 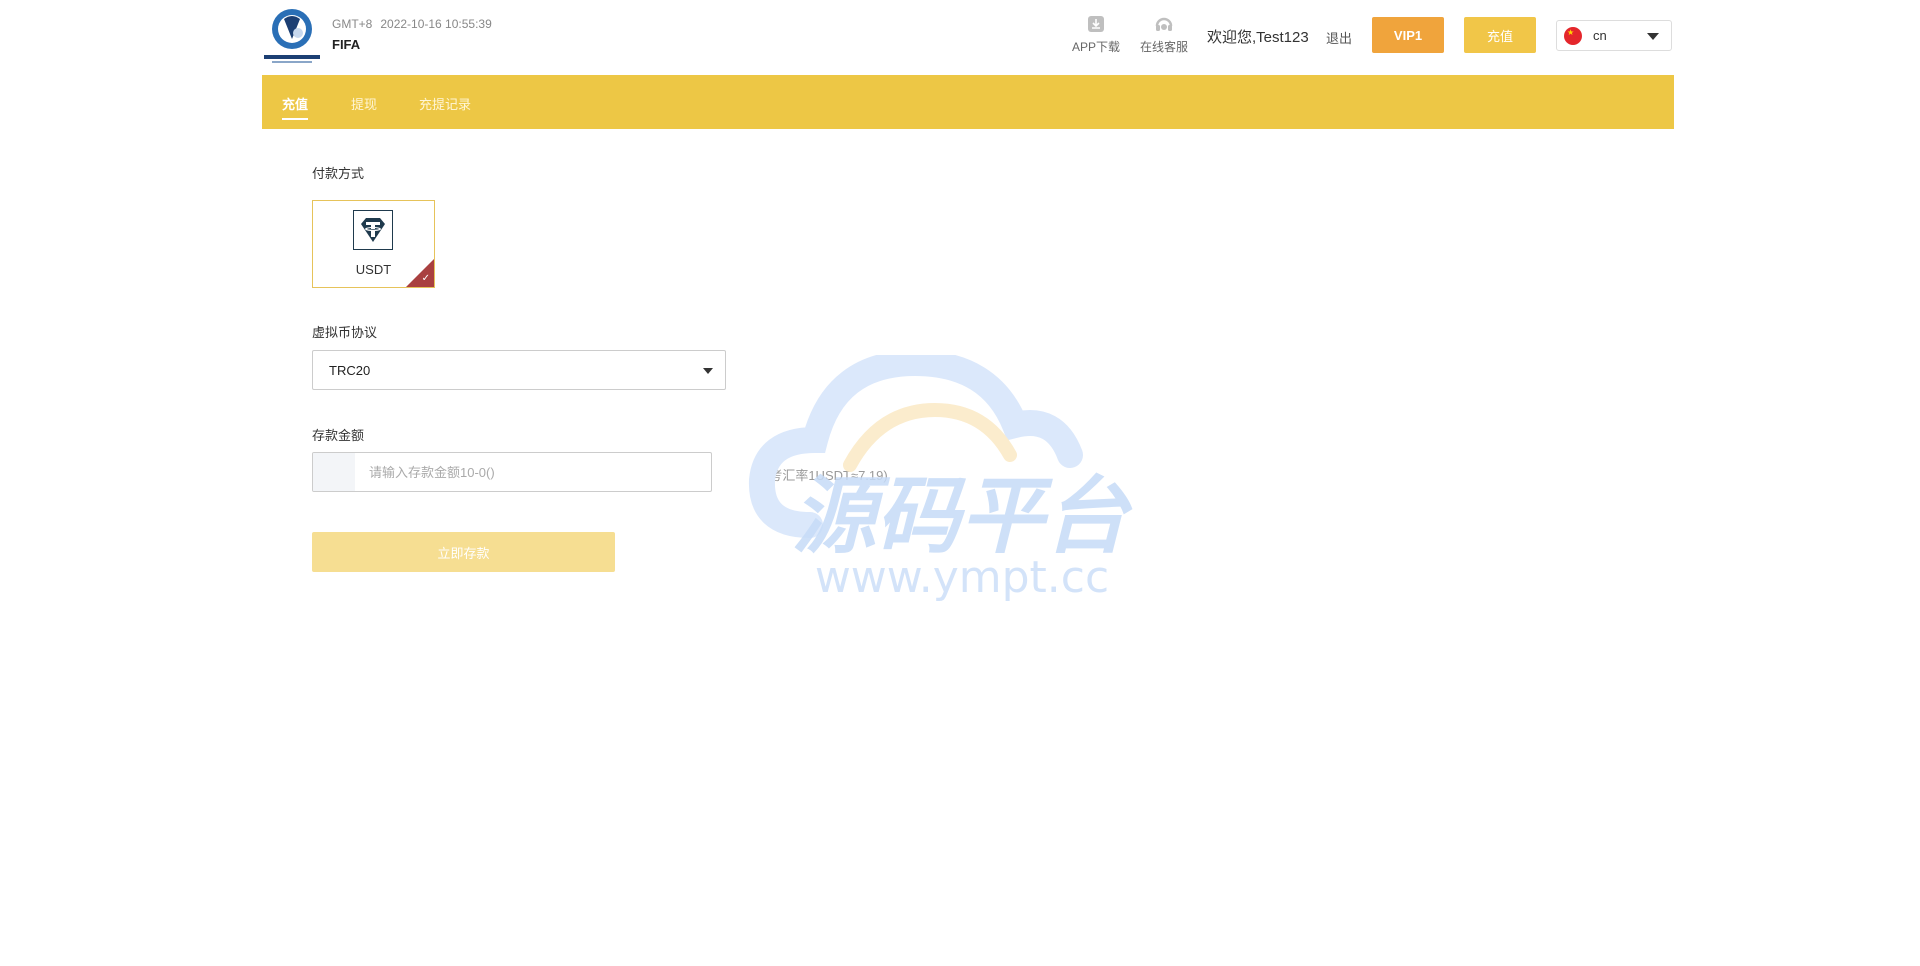 I want to click on protocol-label: 虚拟币协议, so click(x=345, y=332).